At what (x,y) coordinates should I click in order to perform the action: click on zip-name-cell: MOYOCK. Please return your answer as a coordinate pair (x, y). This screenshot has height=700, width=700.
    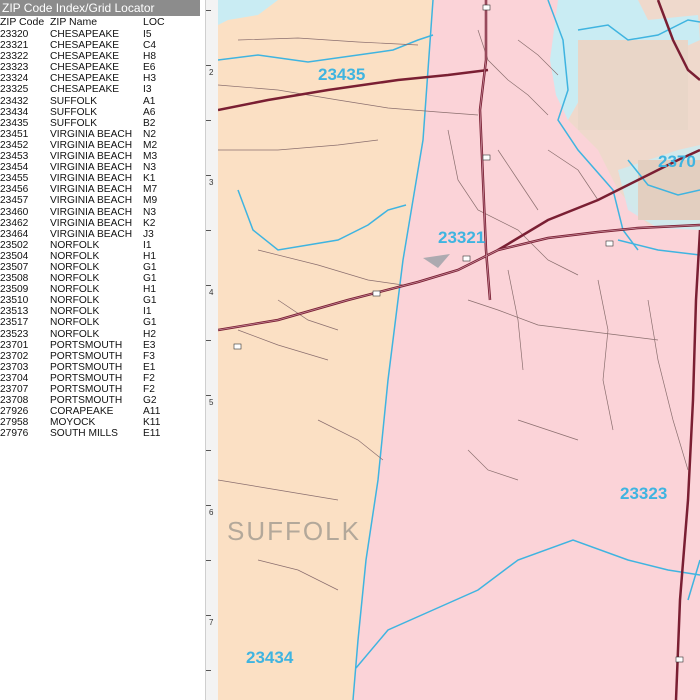
    Looking at the image, I should click on (73, 423).